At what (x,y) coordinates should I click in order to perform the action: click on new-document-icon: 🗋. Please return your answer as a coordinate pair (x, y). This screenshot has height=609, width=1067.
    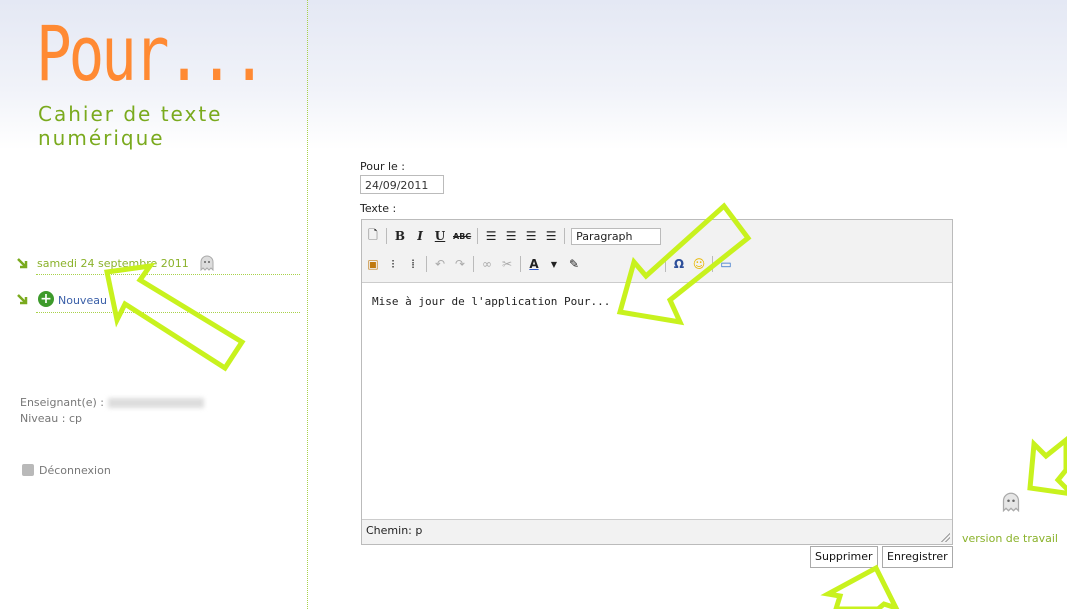
    Looking at the image, I should click on (373, 236).